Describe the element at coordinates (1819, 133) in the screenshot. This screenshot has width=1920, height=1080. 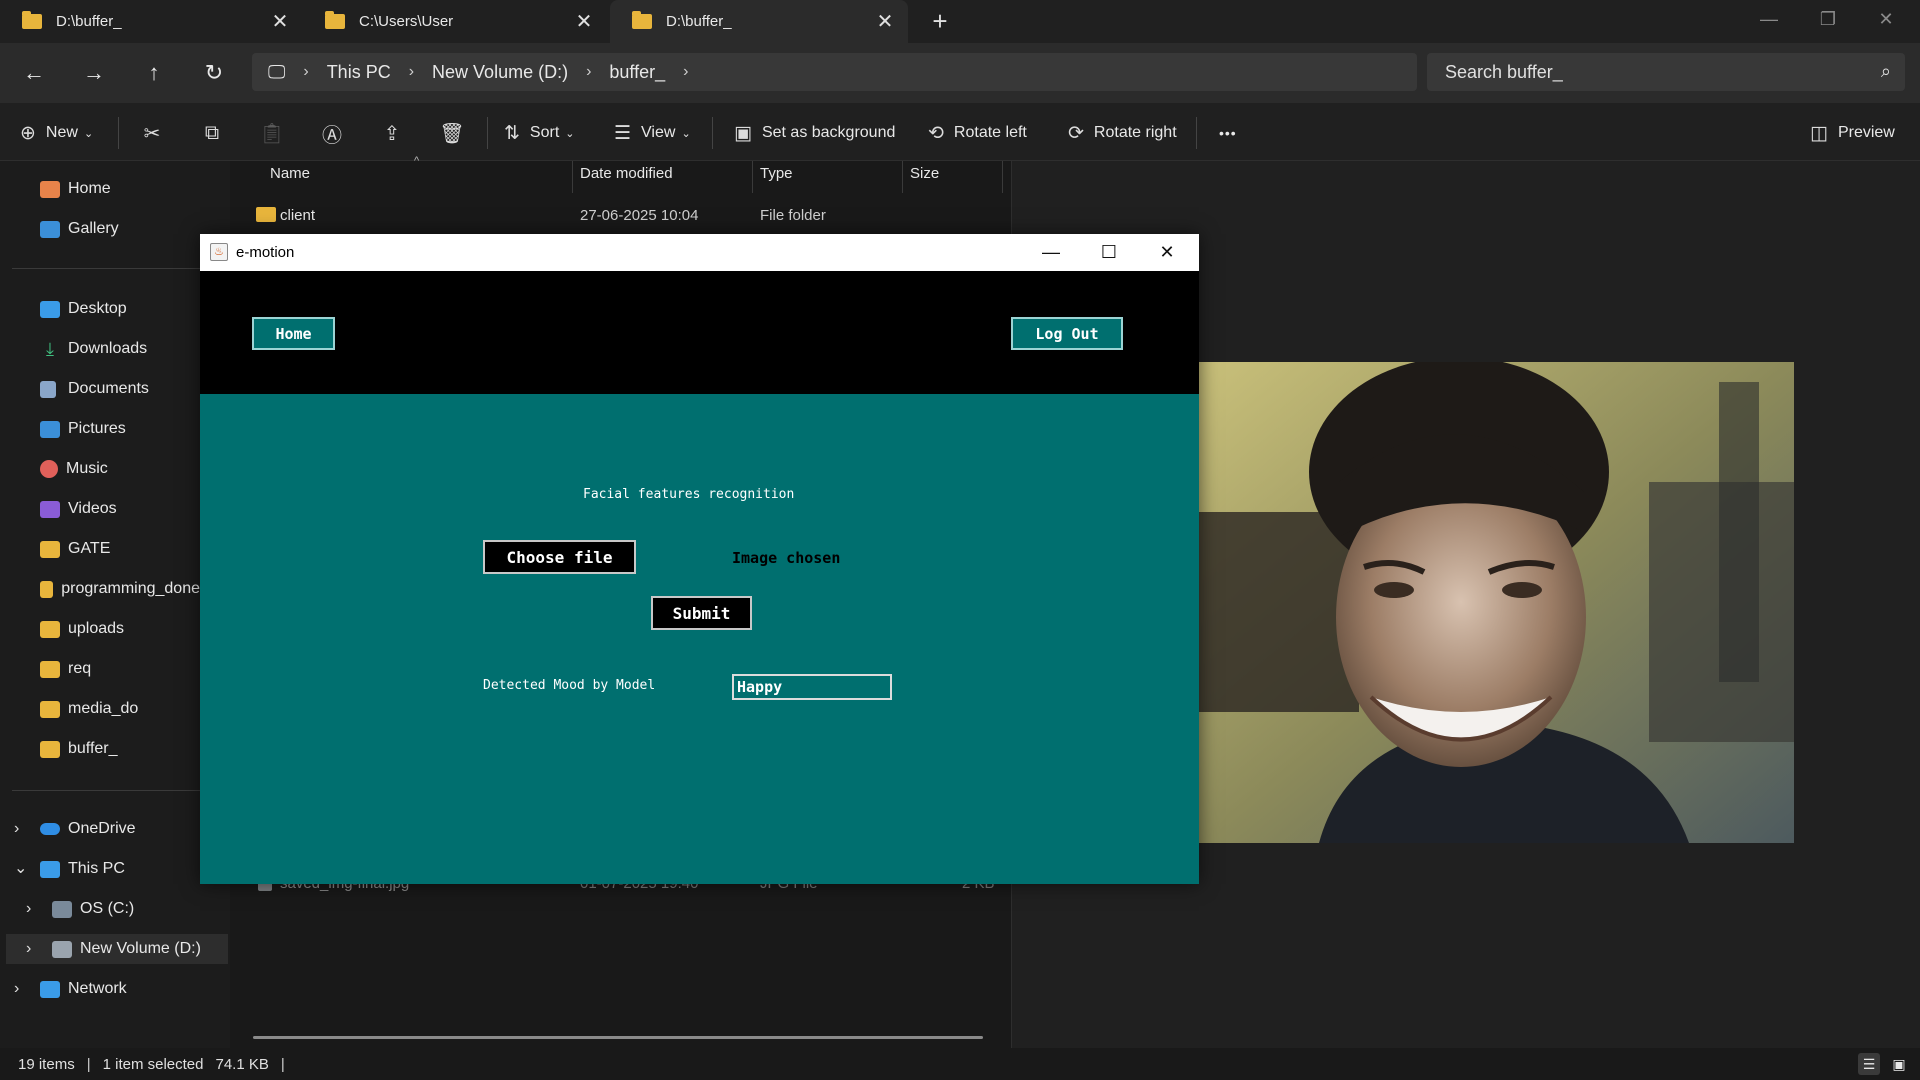
I see `preview-pane-icon: ◫` at that location.